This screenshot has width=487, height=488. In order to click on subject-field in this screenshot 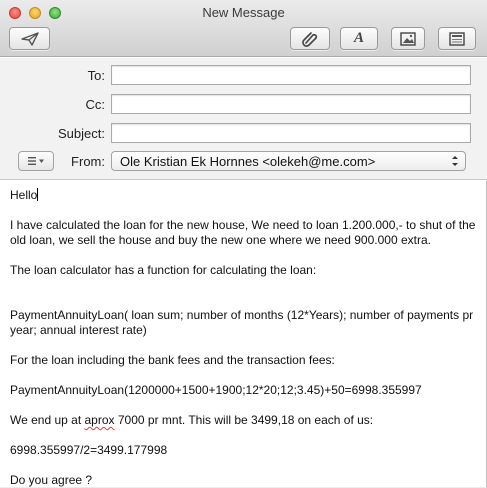, I will do `click(291, 133)`.